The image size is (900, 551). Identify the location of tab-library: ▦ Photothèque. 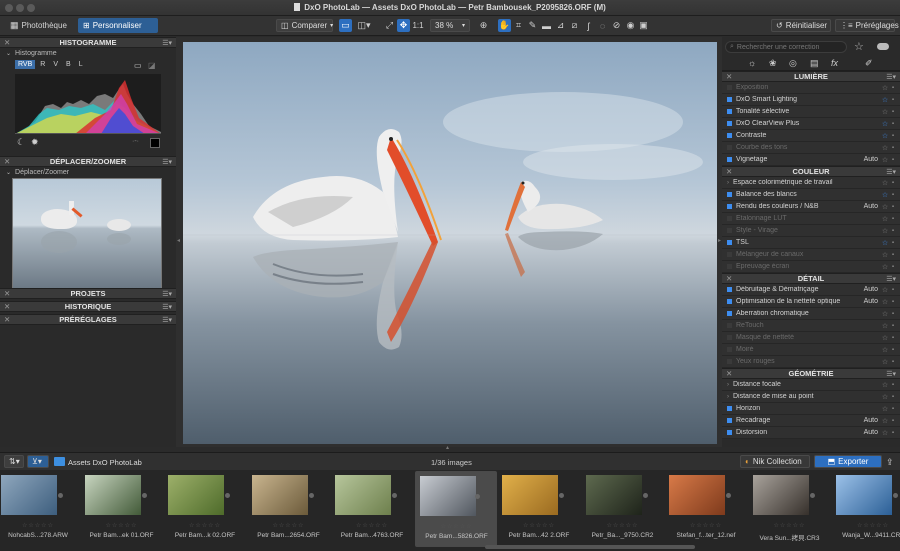
(38, 25).